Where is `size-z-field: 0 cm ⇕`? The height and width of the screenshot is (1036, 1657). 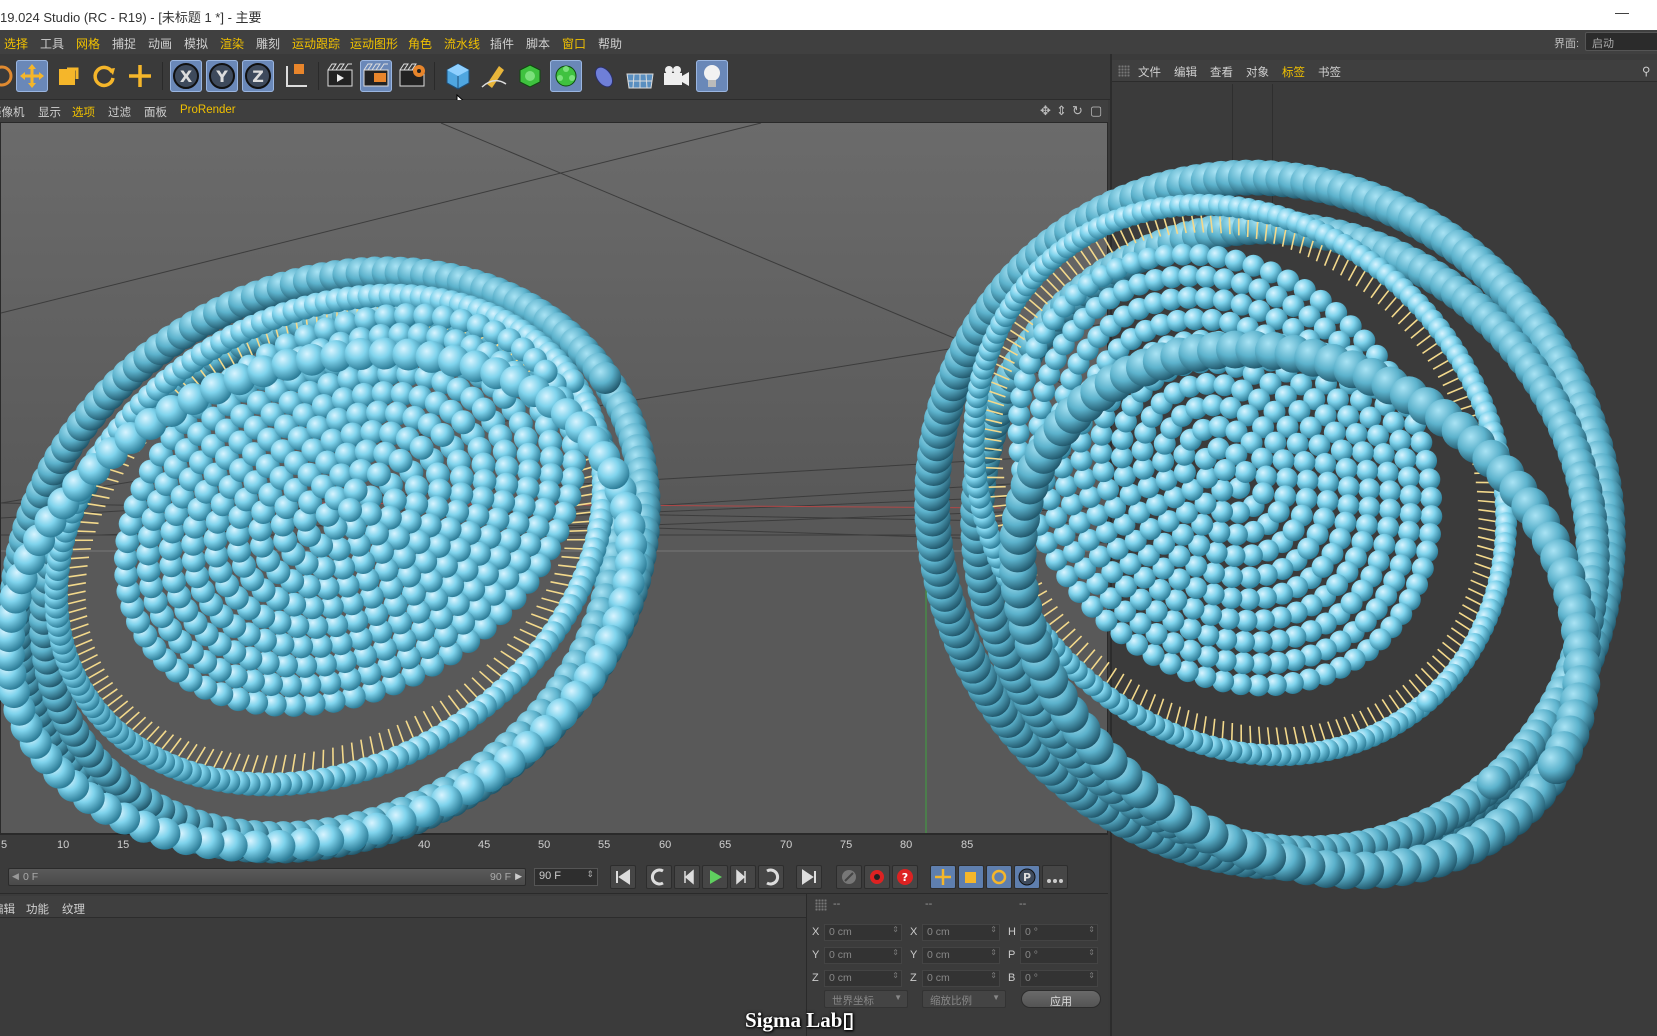 size-z-field: 0 cm ⇕ is located at coordinates (961, 978).